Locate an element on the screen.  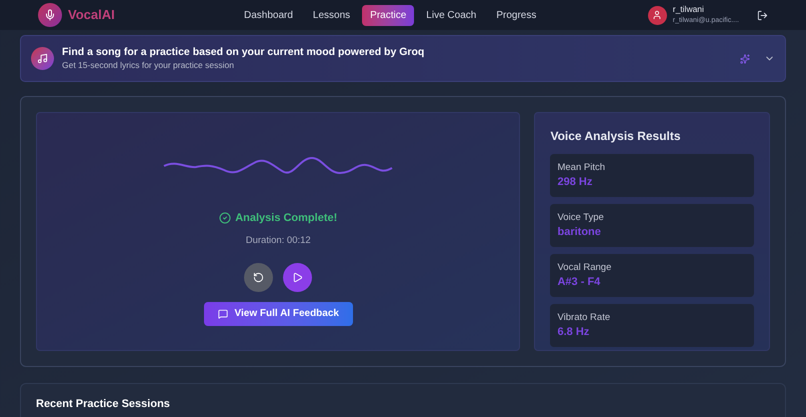
stat-value: A#3 - F4 is located at coordinates (579, 282).